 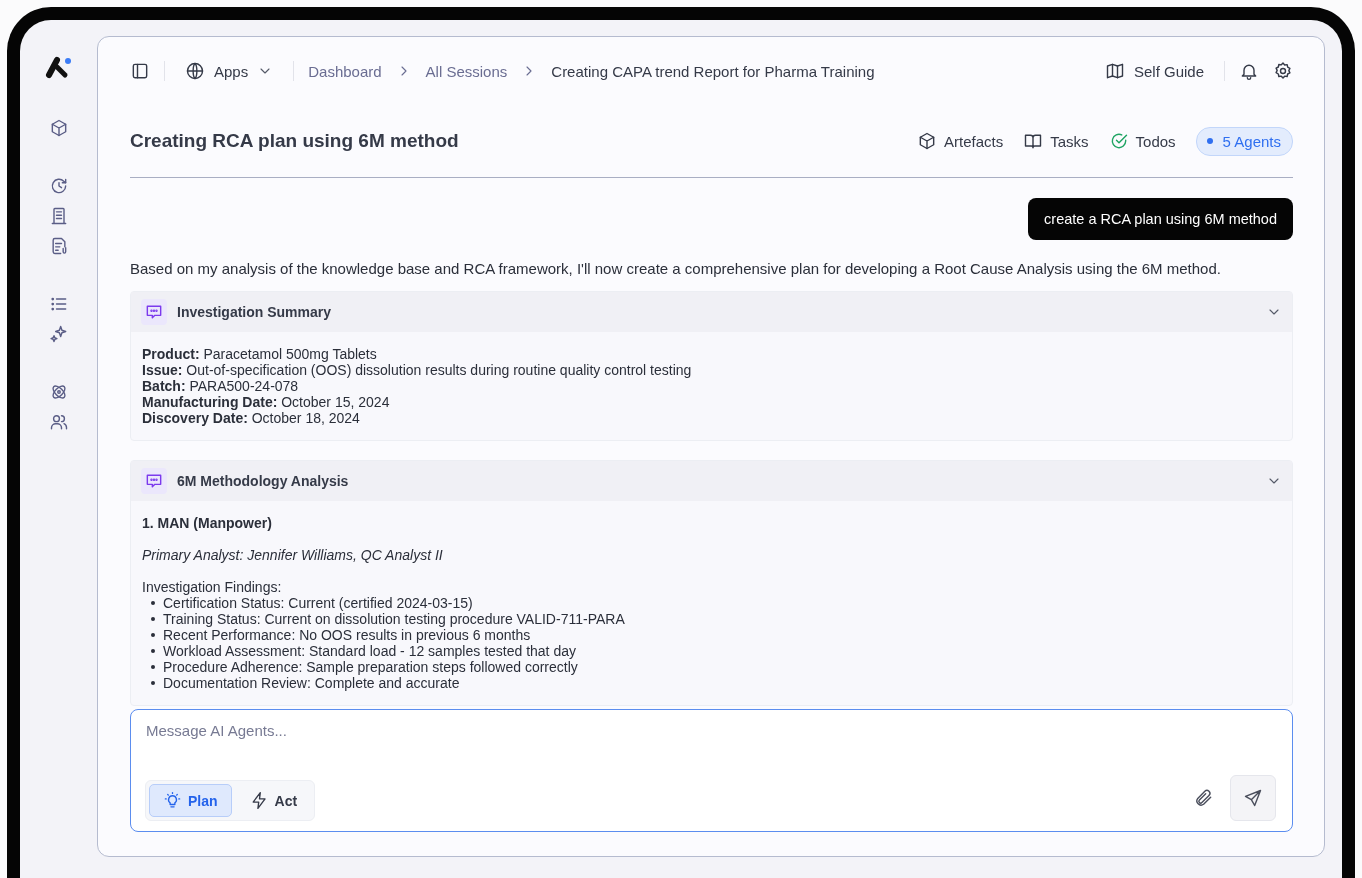 I want to click on logo-icon, so click(x=58, y=67).